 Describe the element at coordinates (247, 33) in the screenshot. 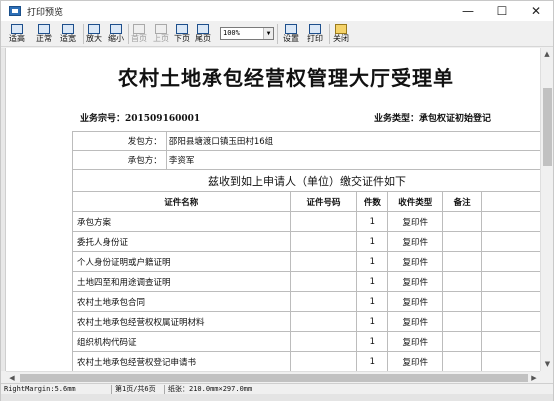

I see `zoom-select: 100% ▼` at that location.